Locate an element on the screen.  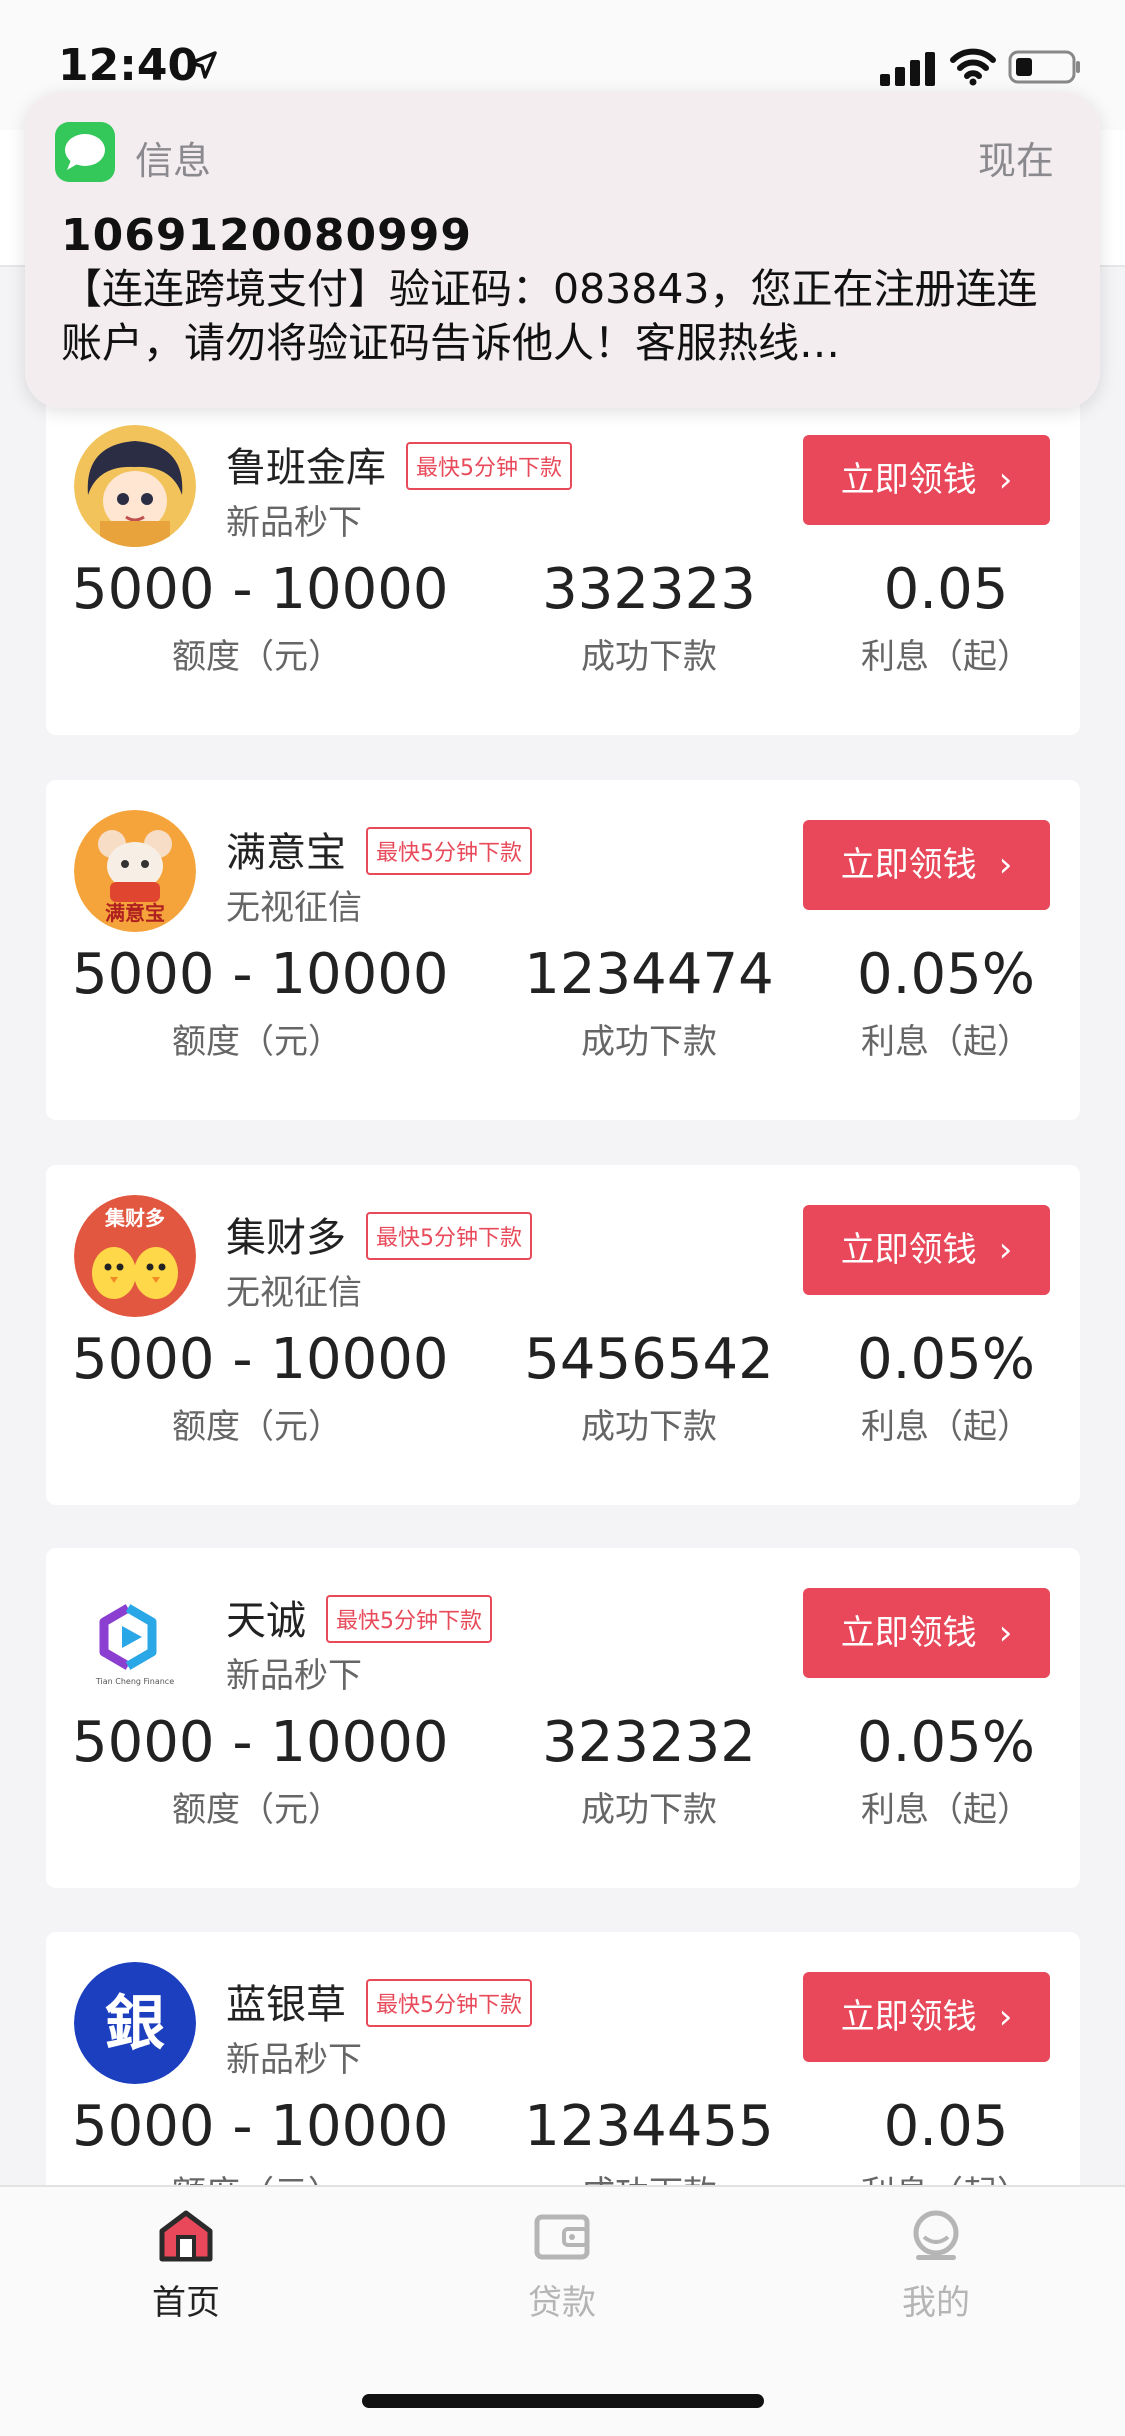
product-name: 集财多 最快5分钟下款 is located at coordinates (379, 1234).